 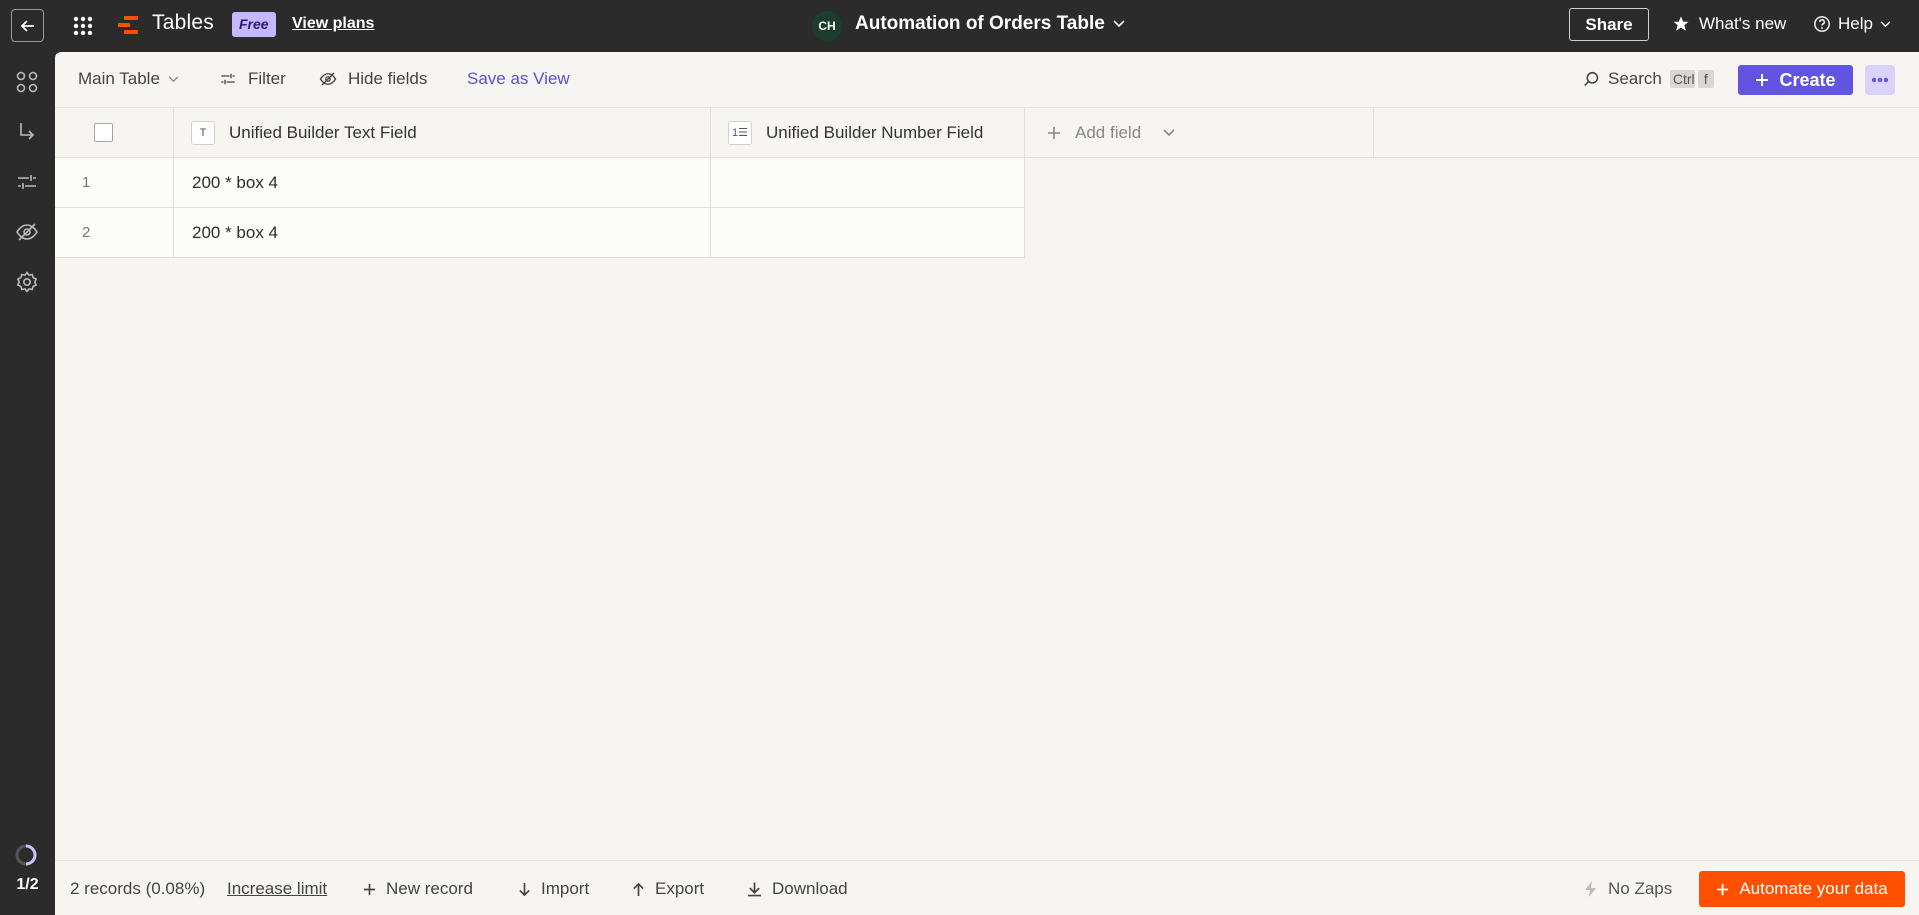 I want to click on more-horizontal-icon, so click(x=1880, y=80).